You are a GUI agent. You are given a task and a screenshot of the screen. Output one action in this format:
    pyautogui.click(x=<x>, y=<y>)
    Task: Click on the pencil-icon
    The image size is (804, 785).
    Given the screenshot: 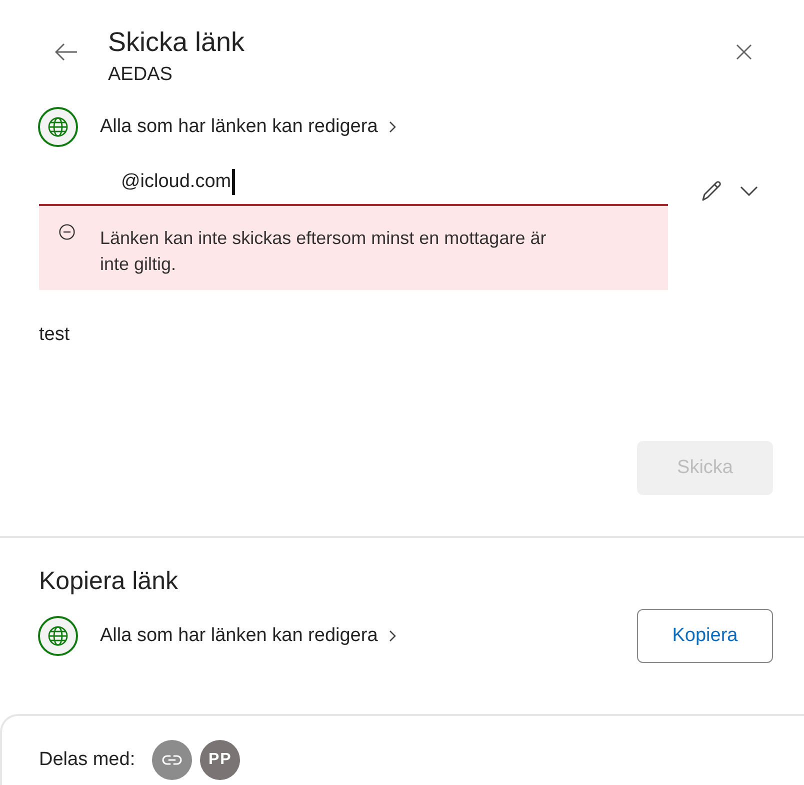 What is the action you would take?
    pyautogui.click(x=712, y=191)
    